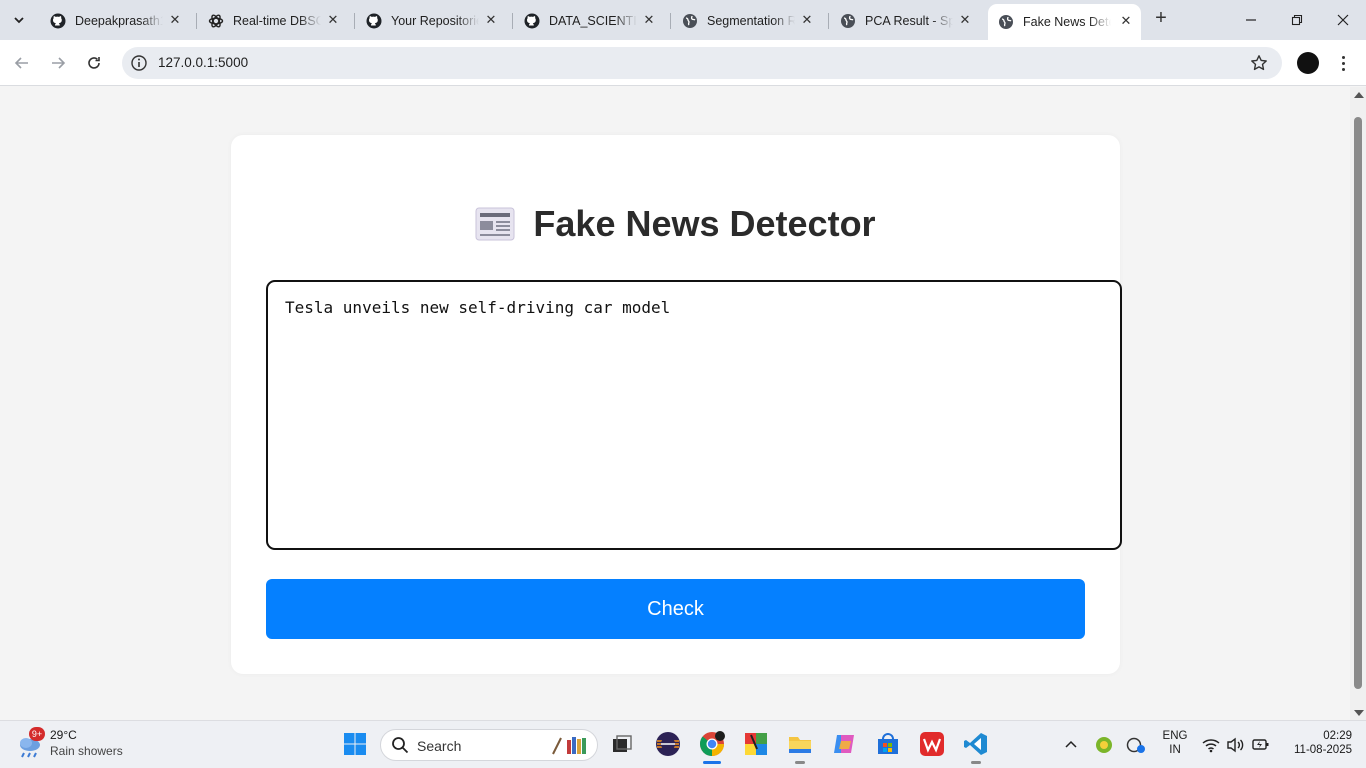 The width and height of the screenshot is (1366, 768). I want to click on language-indicator: ENG IN, so click(1175, 744).